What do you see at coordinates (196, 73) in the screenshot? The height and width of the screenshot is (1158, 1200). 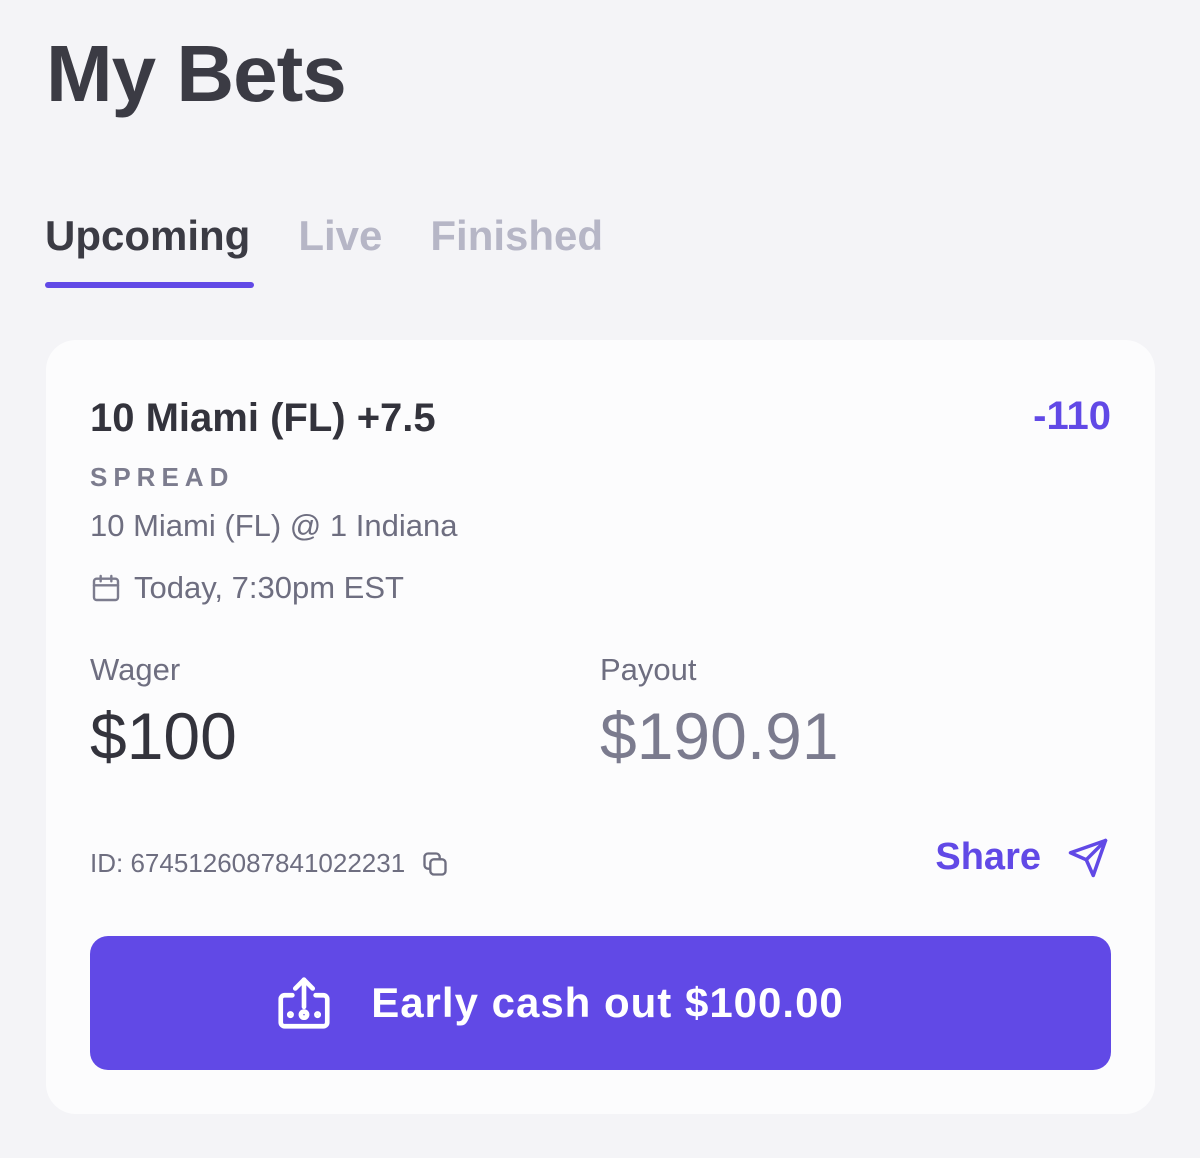 I see `page-title: My Bets` at bounding box center [196, 73].